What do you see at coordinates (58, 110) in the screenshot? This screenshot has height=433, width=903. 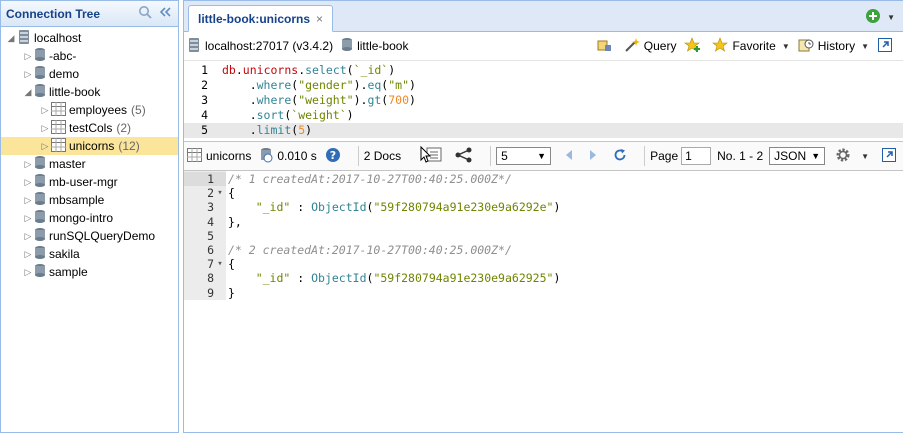 I see `collection-icon` at bounding box center [58, 110].